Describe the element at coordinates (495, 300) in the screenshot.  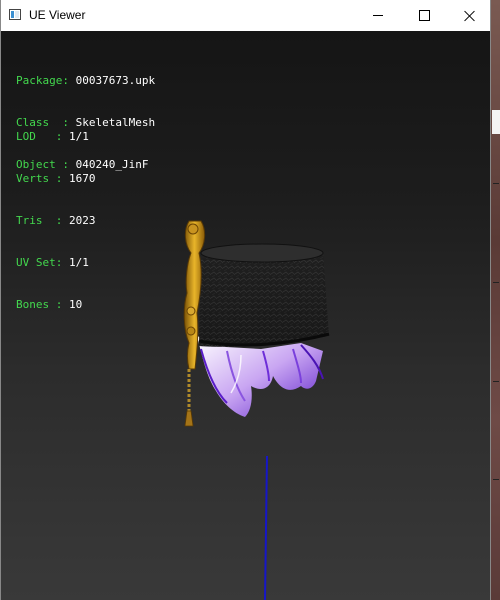
I see `desktop-background` at that location.